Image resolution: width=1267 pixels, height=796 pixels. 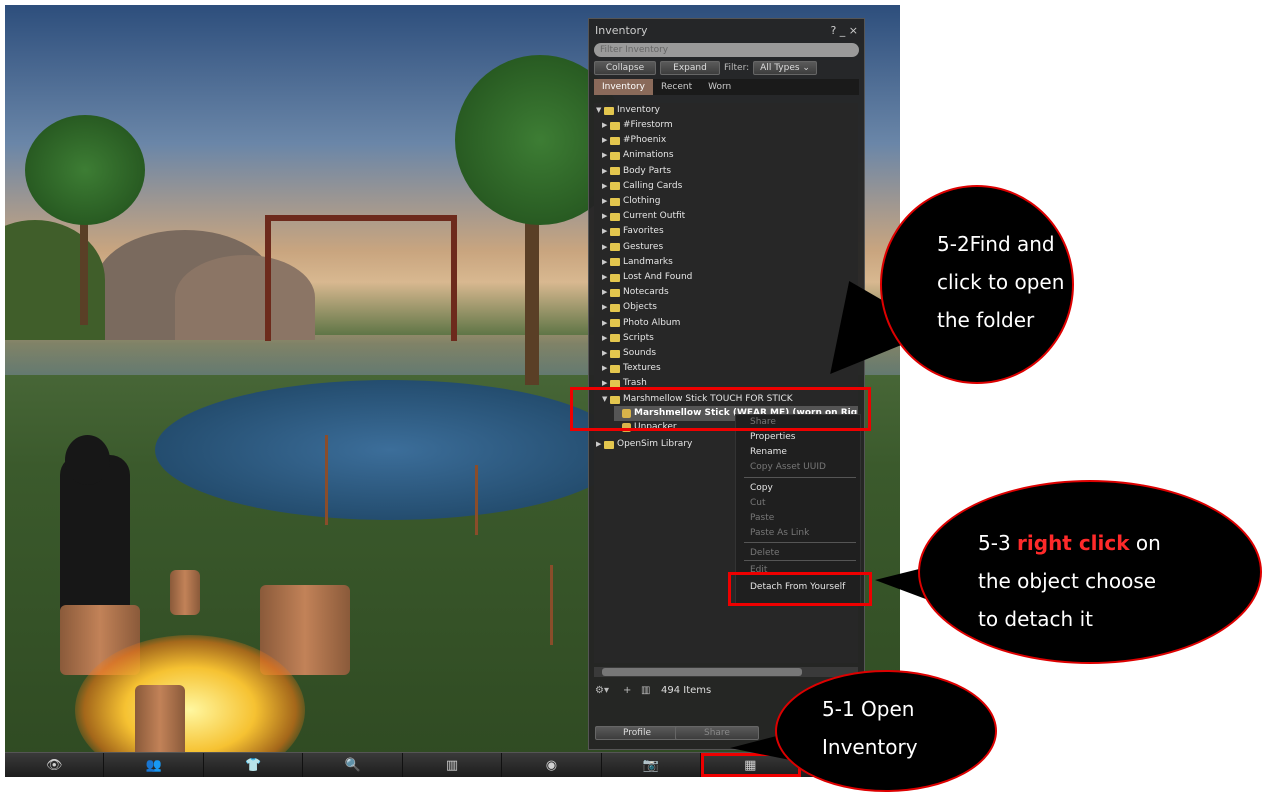 I want to click on inventory-folder: ▶ Favorites, so click(x=633, y=231).